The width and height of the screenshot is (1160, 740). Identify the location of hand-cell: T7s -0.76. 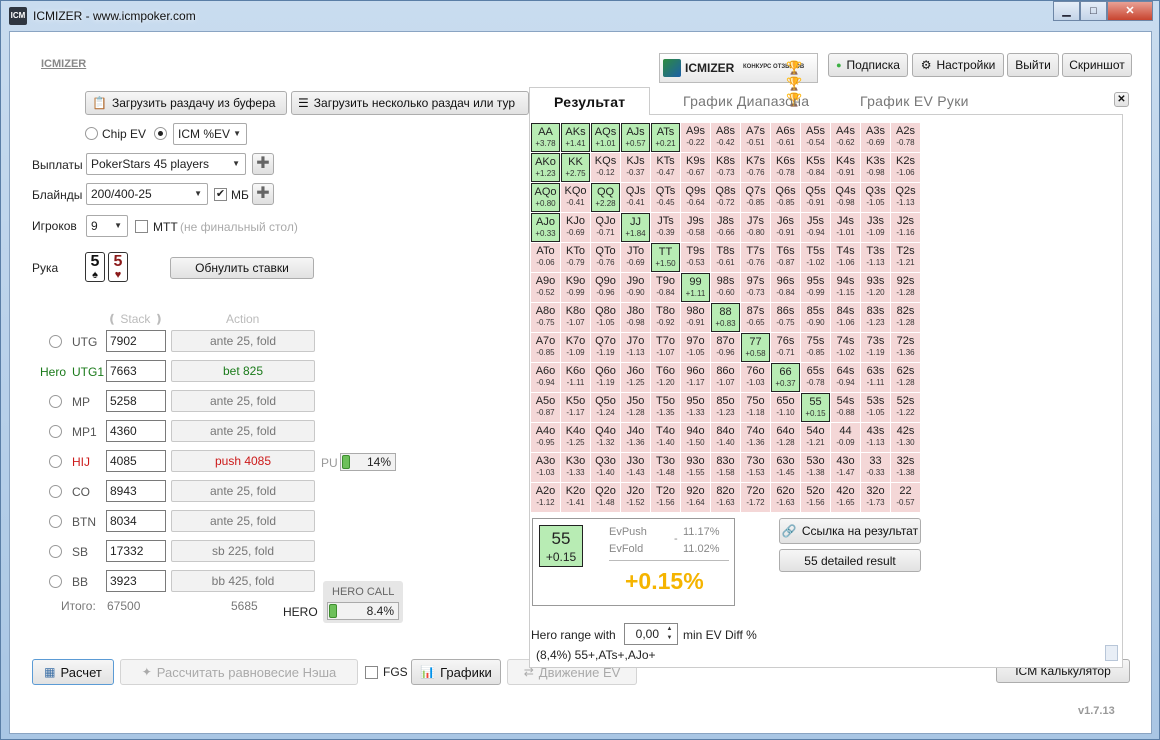
(755, 257).